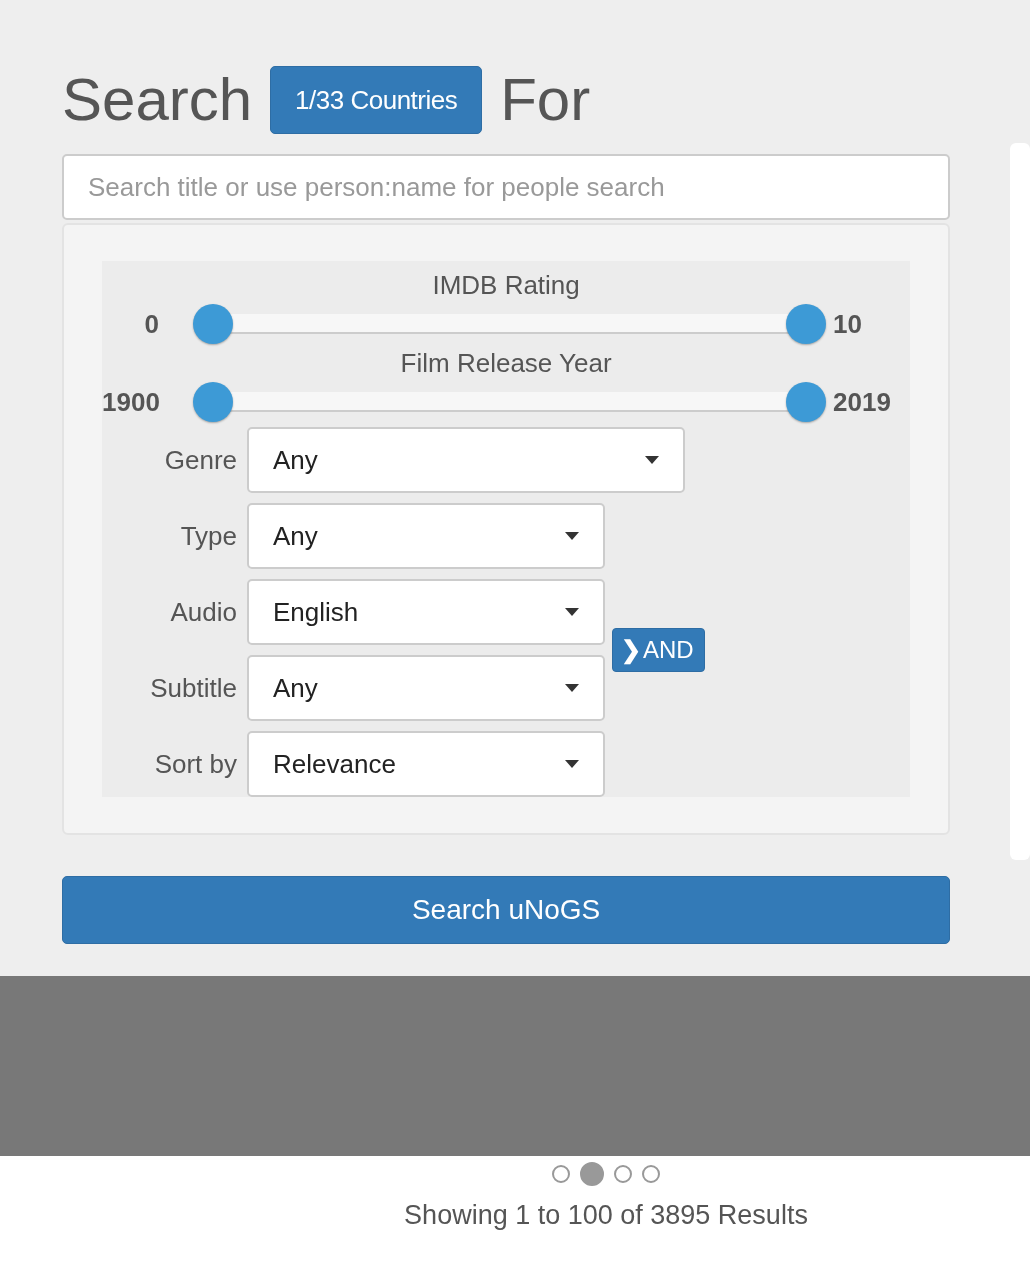 Image resolution: width=1030 pixels, height=1268 pixels. Describe the element at coordinates (506, 910) in the screenshot. I see `search-button: Search uNoGS` at that location.